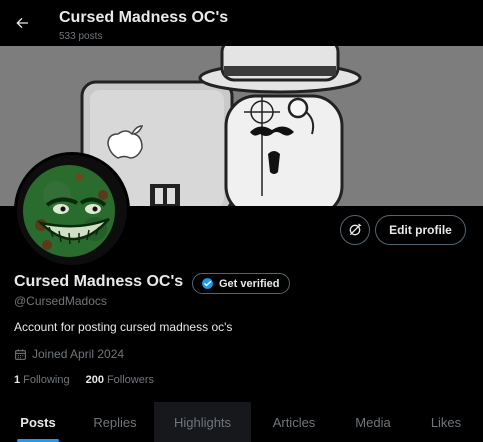 The width and height of the screenshot is (483, 442). I want to click on profile-header: Cursed Madness OC's 533 posts, so click(241, 23).